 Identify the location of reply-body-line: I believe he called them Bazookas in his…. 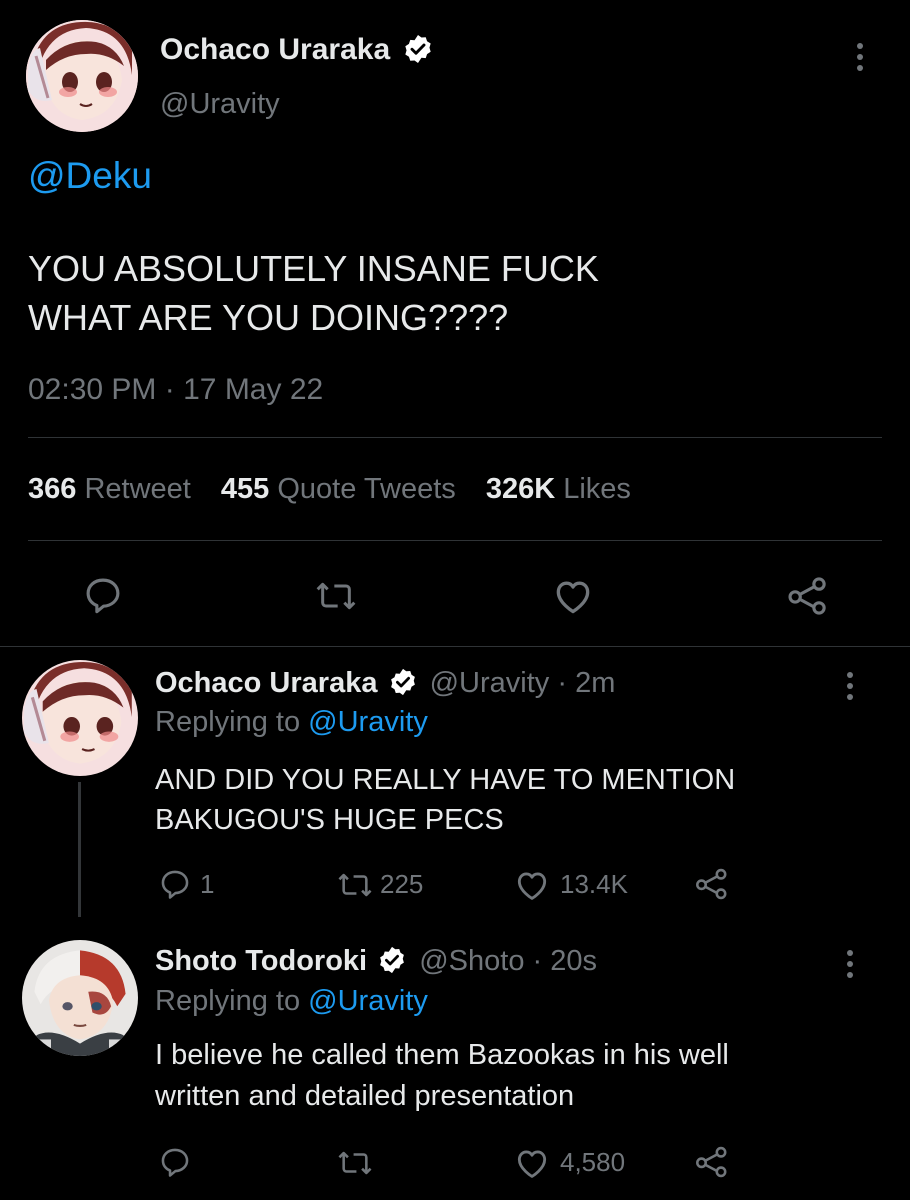
(442, 1055).